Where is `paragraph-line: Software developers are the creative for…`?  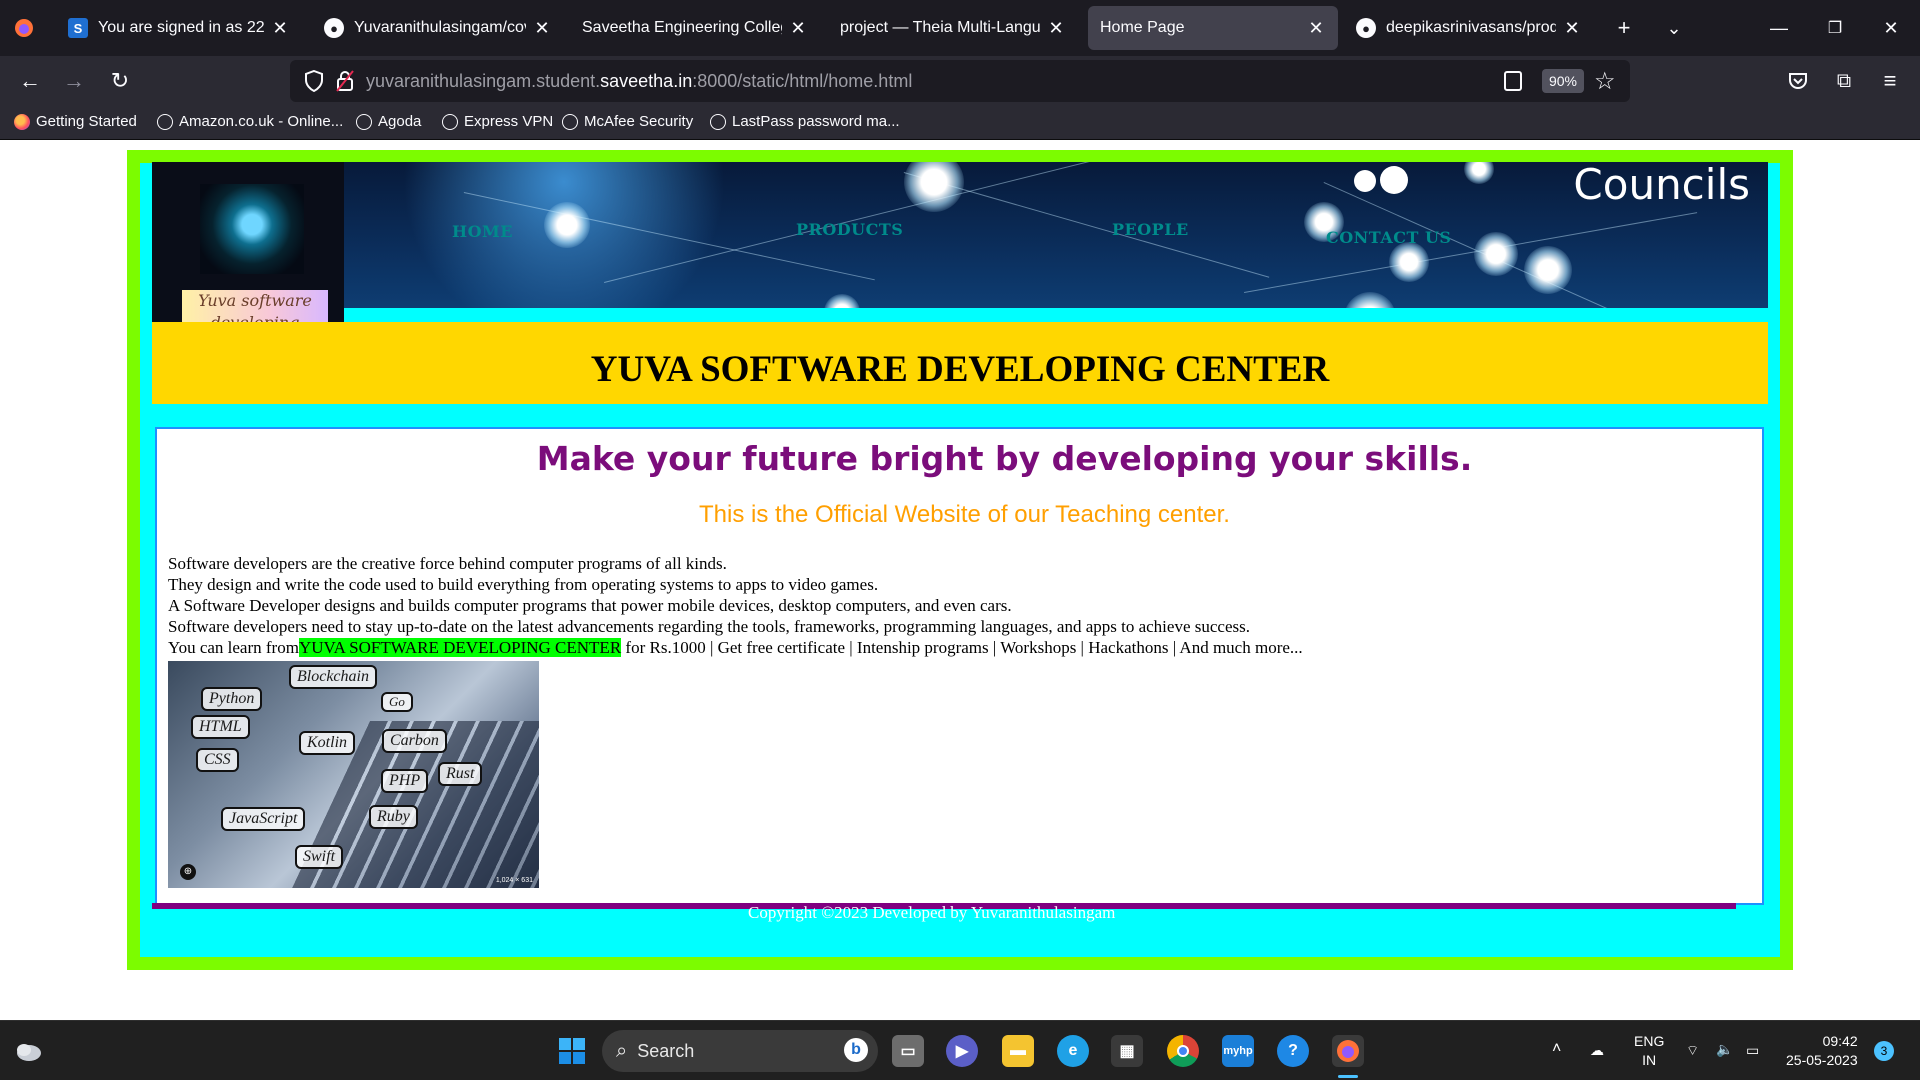 paragraph-line: Software developers are the creative for… is located at coordinates (447, 563).